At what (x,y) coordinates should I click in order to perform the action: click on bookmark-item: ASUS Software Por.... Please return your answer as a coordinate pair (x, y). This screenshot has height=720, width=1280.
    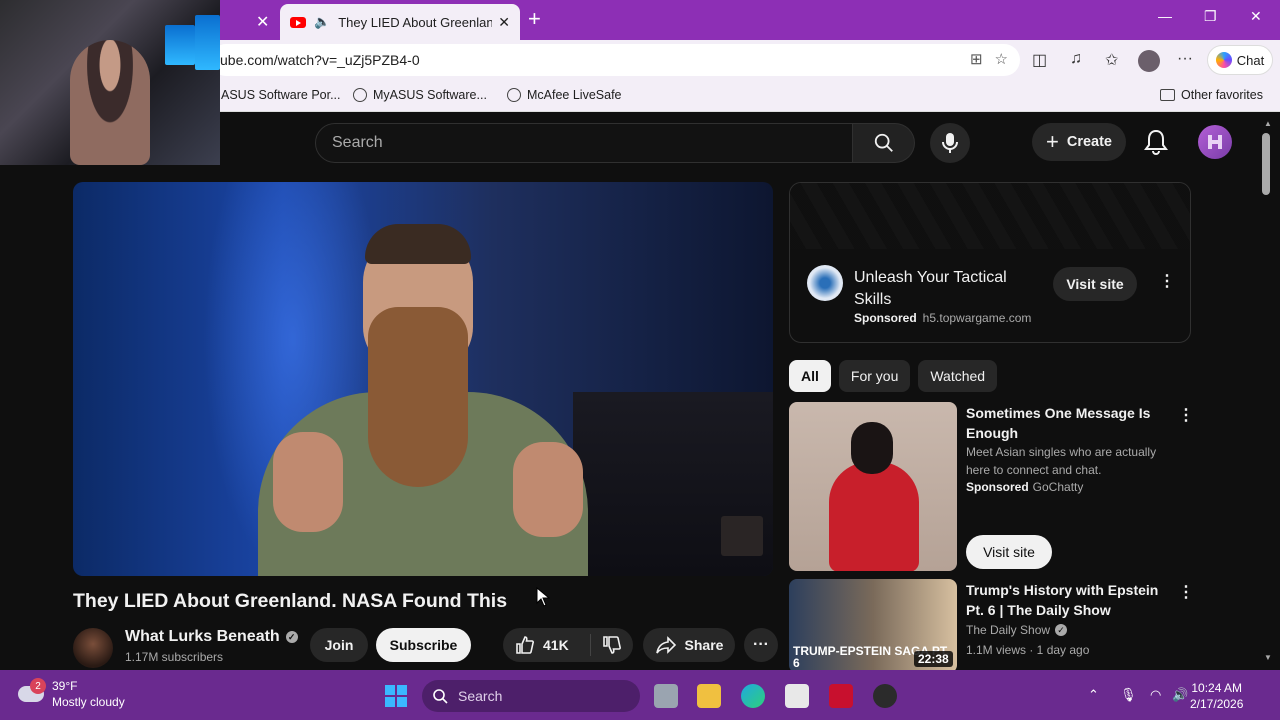
    Looking at the image, I should click on (281, 95).